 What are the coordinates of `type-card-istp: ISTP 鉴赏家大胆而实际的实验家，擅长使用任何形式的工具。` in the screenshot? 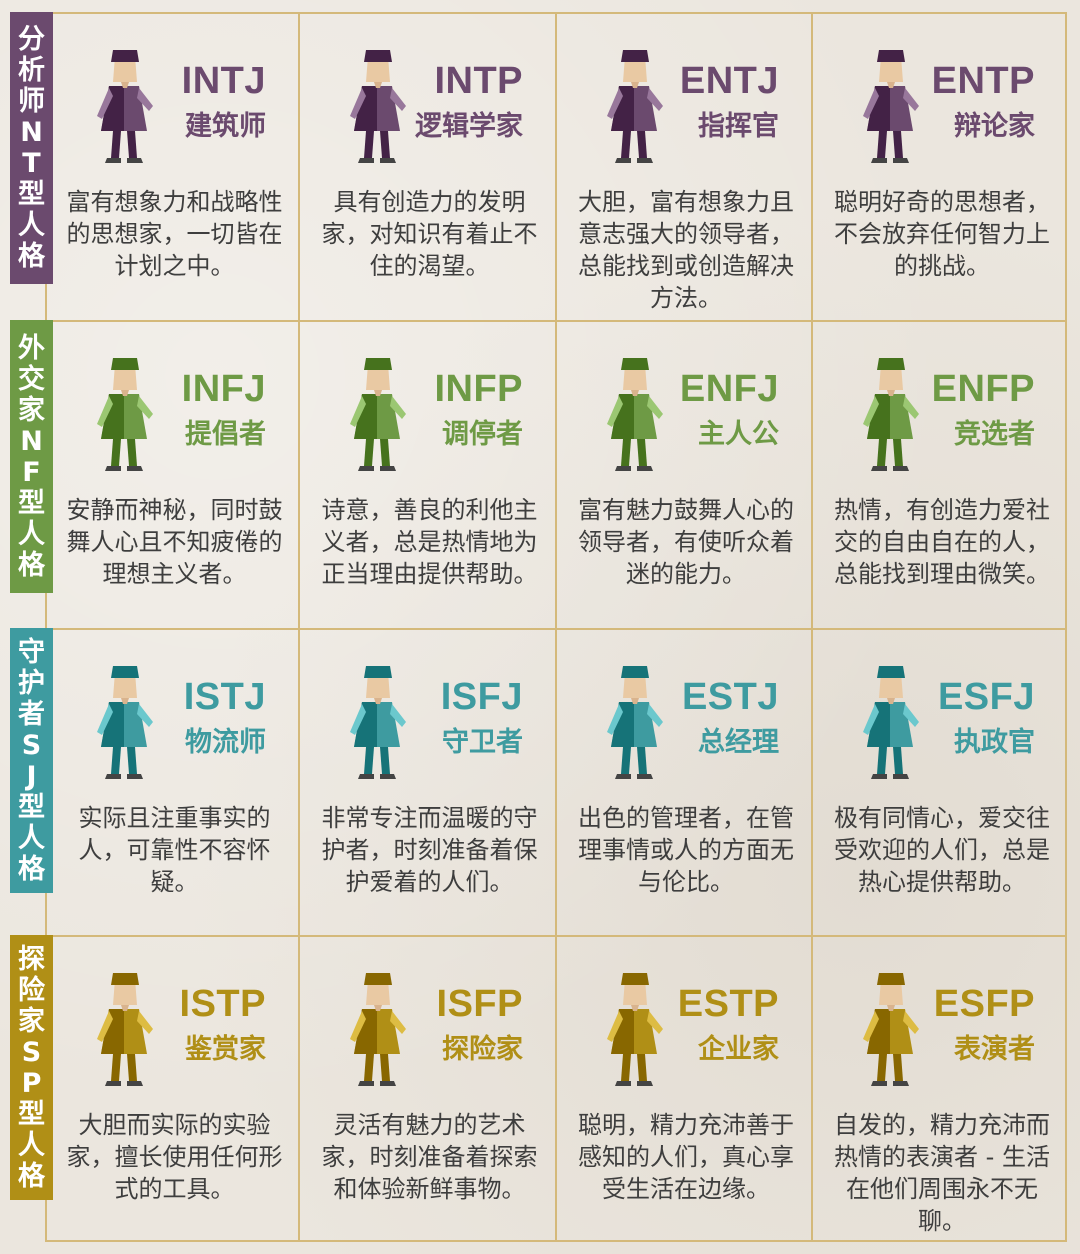 It's located at (173, 1089).